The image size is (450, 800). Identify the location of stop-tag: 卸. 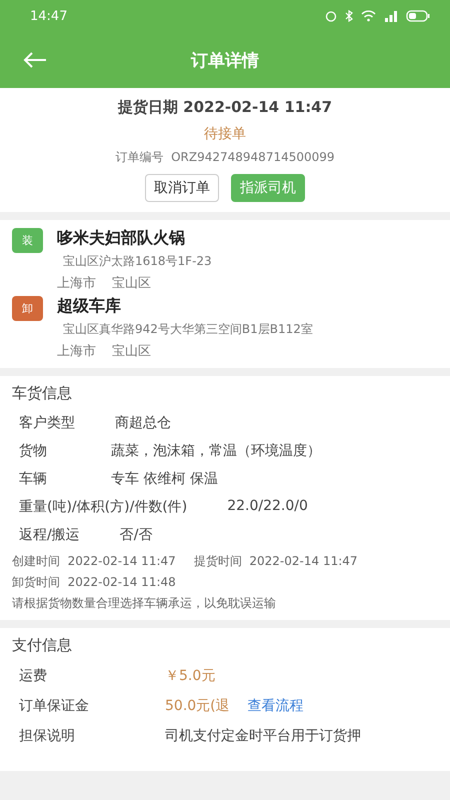
(27, 308).